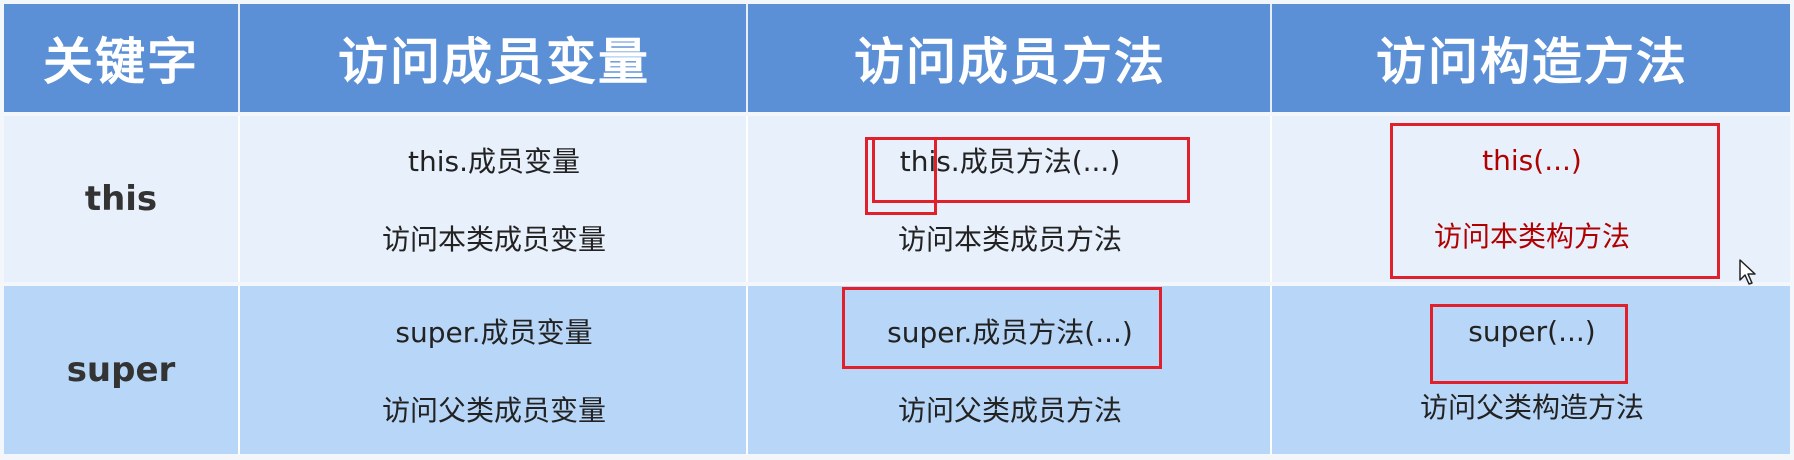 This screenshot has width=1794, height=460. I want to click on header-member-method: 访问成员方法, so click(1011, 58).